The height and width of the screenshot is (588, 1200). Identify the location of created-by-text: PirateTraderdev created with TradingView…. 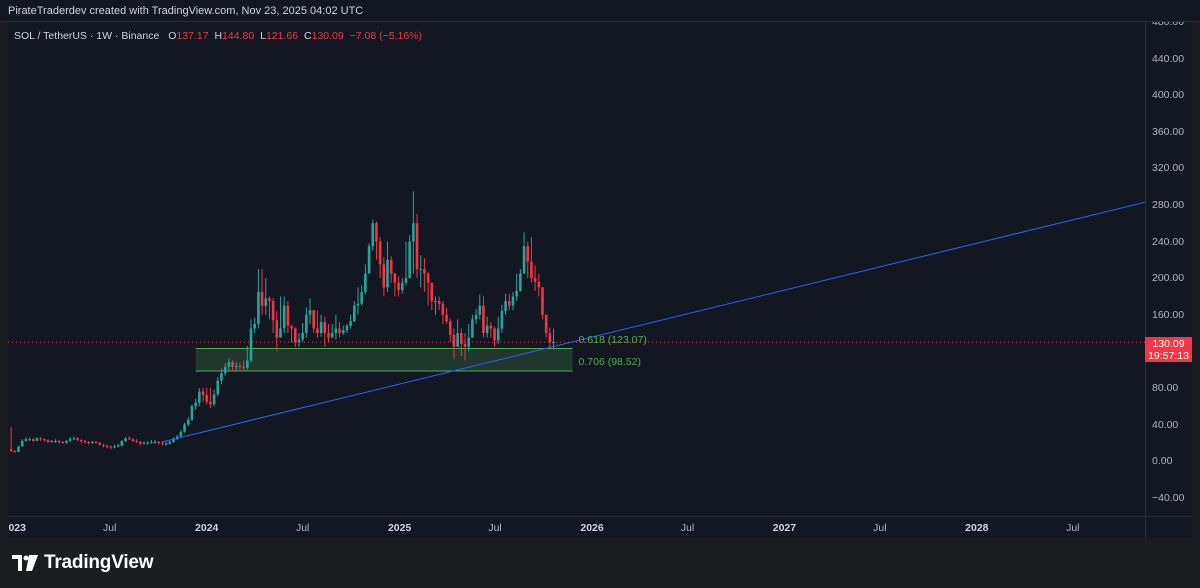
(186, 11).